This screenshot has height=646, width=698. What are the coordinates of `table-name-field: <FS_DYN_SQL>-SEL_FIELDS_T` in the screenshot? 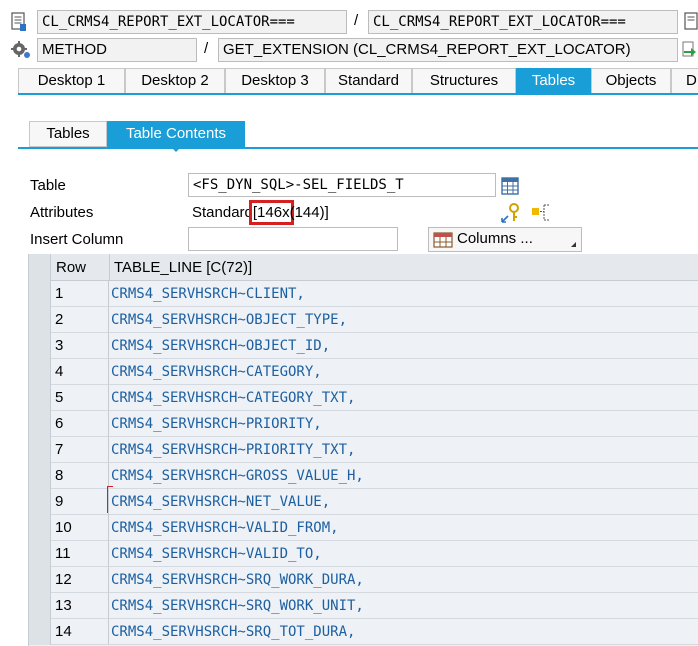 It's located at (342, 185).